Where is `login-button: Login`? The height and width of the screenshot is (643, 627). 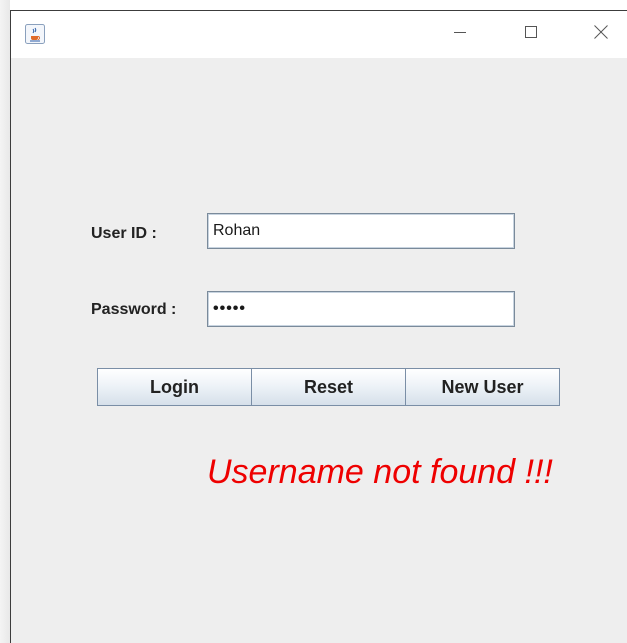
login-button: Login is located at coordinates (174, 387).